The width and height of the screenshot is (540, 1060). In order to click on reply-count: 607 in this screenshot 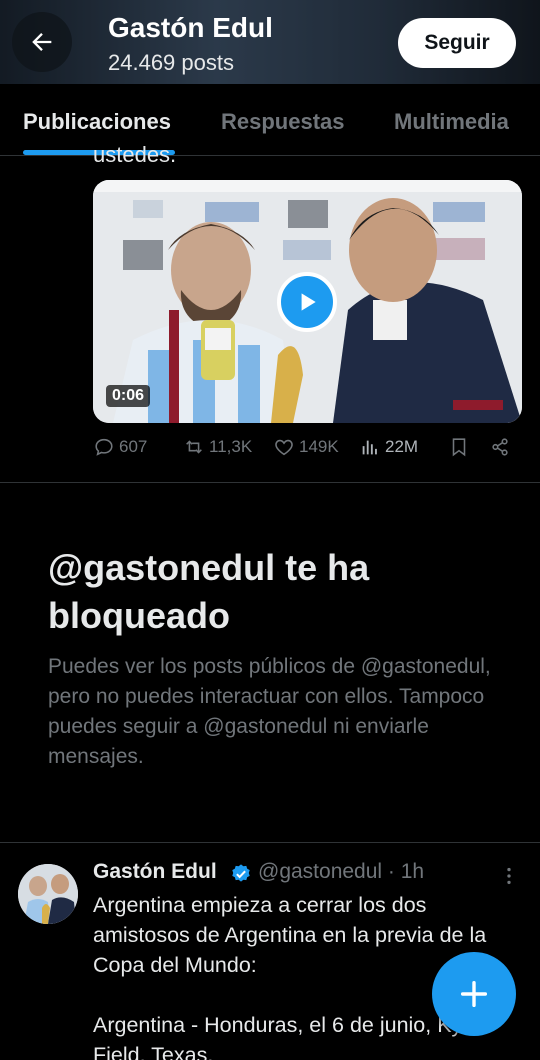, I will do `click(133, 446)`.